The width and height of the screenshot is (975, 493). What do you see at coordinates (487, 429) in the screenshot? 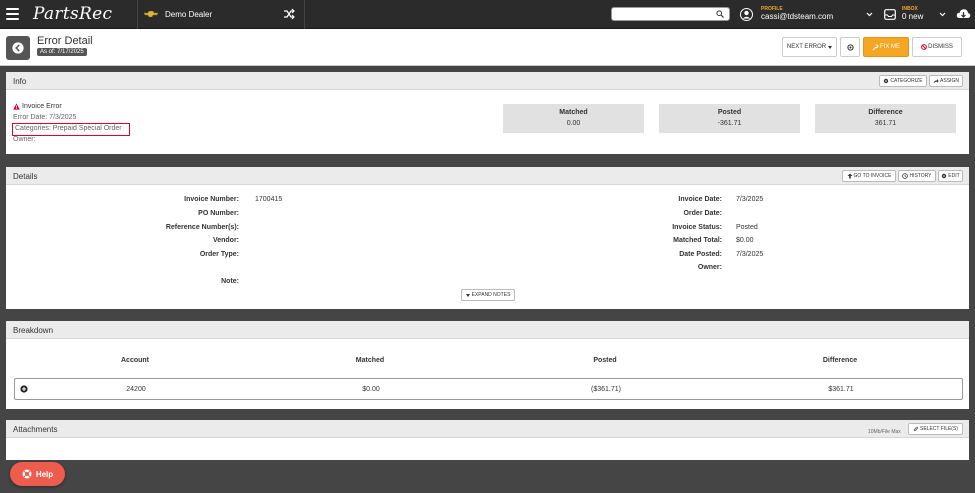
I see `attachments-panel-header: Attachments 10Mb/File Max SELECT FILE(S)` at bounding box center [487, 429].